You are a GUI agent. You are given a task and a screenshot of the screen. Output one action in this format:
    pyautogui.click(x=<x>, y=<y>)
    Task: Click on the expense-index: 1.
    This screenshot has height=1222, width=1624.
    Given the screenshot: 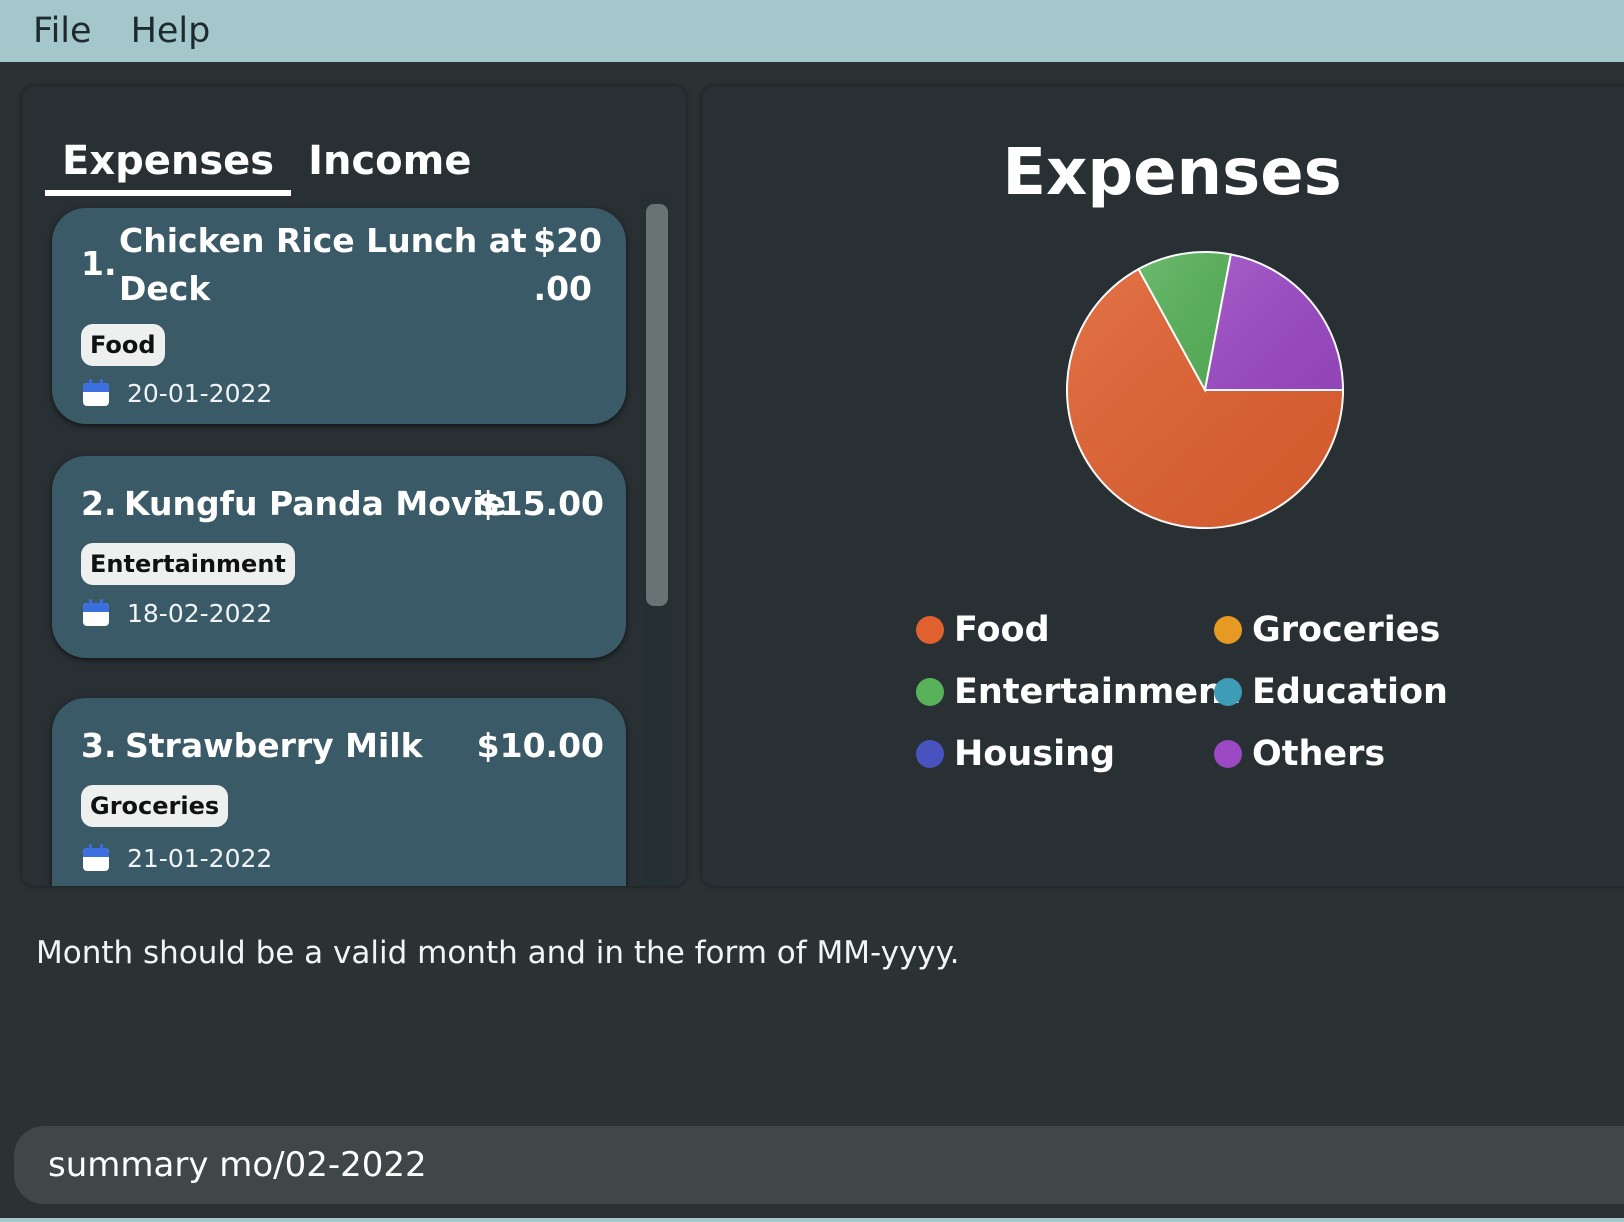 What is the action you would take?
    pyautogui.click(x=99, y=263)
    